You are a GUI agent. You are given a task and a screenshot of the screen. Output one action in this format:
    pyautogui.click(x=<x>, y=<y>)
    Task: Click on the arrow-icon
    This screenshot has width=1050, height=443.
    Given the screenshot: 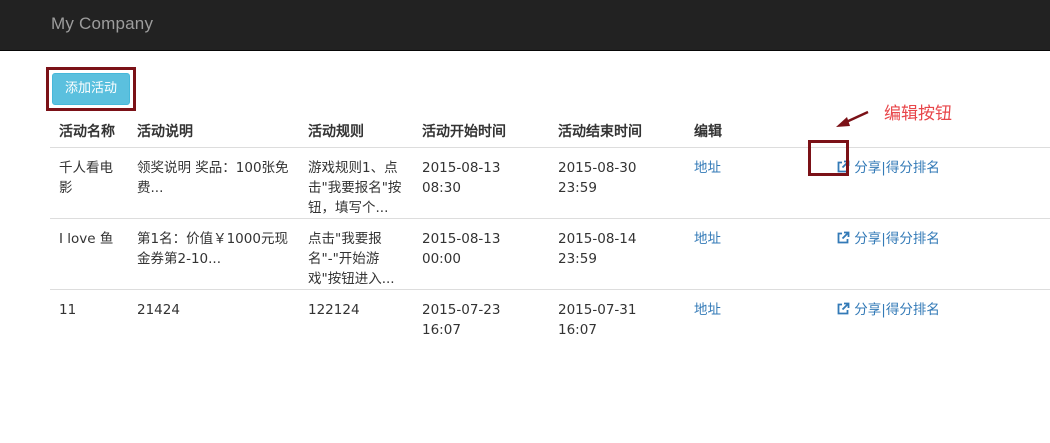 What is the action you would take?
    pyautogui.click(x=852, y=118)
    